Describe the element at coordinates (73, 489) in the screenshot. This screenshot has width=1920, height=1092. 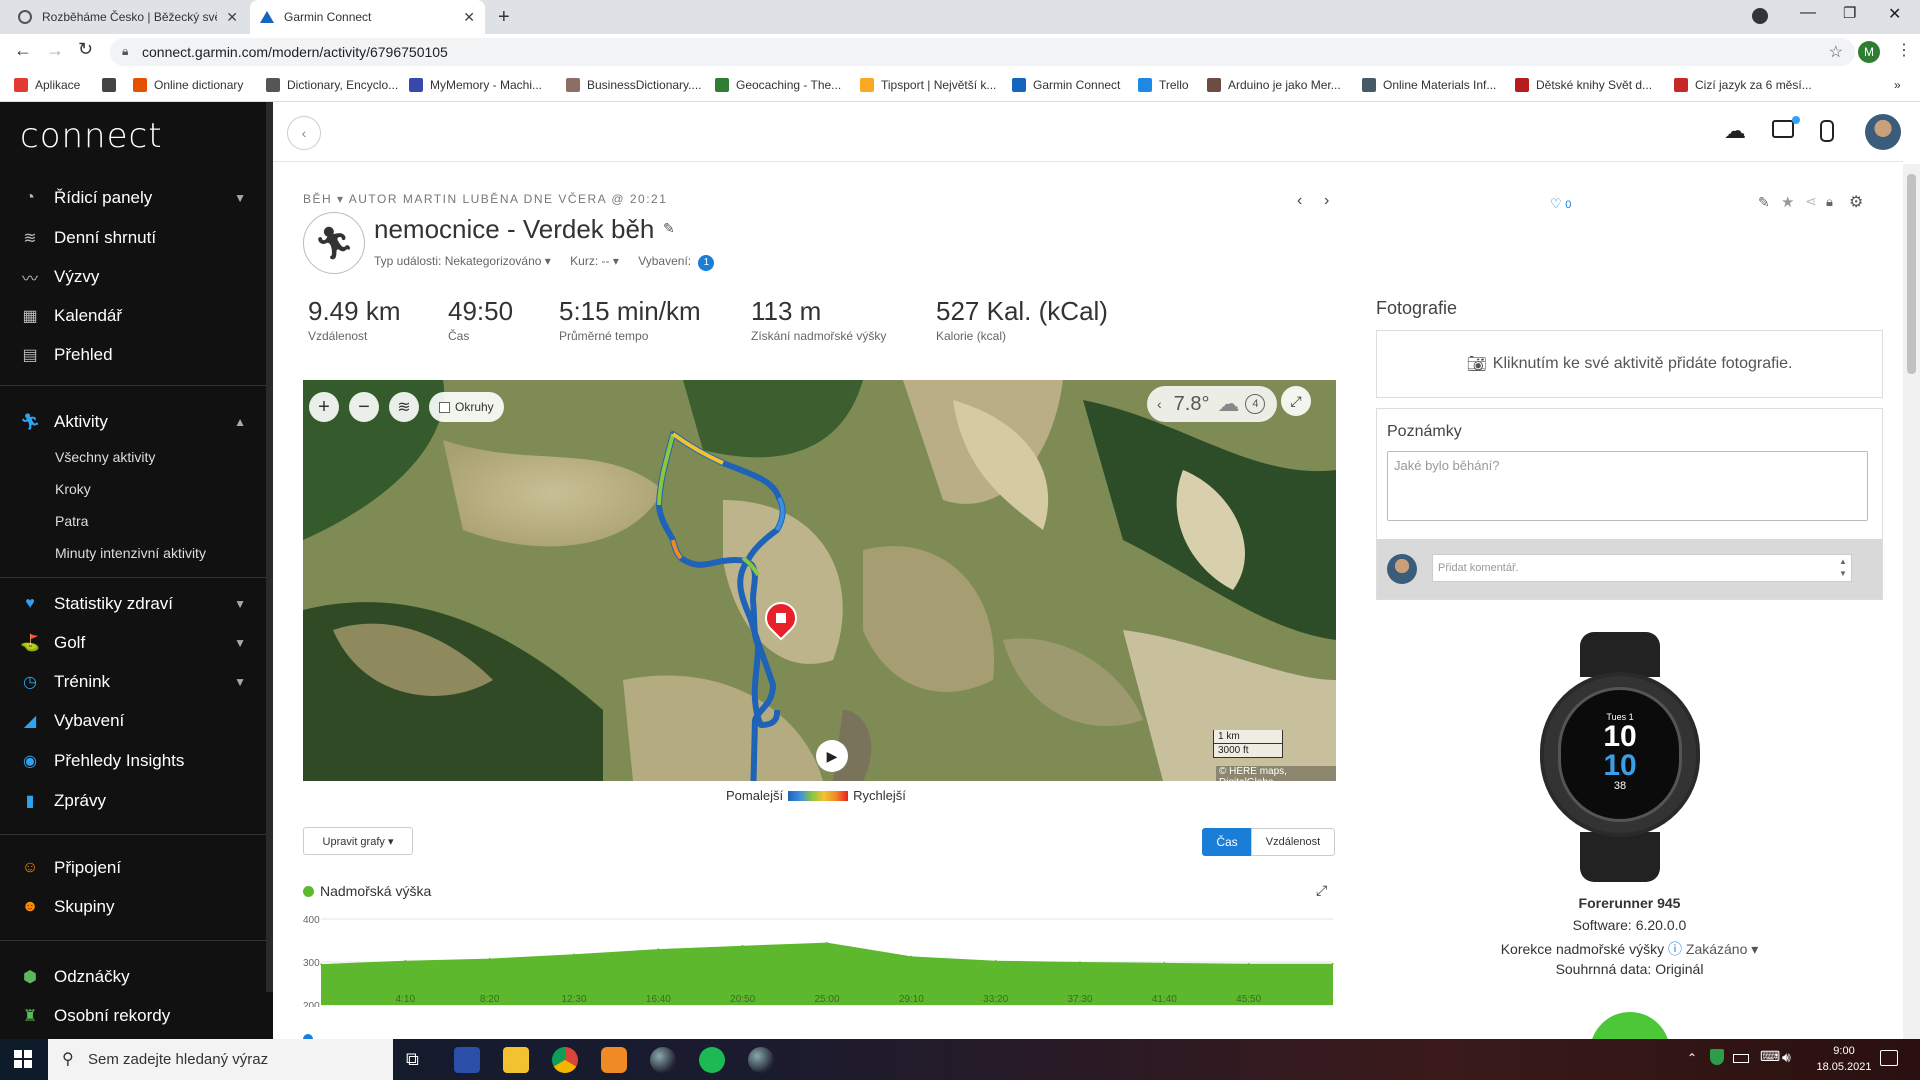
I see `sidebar-subitem-steps: Kroky` at that location.